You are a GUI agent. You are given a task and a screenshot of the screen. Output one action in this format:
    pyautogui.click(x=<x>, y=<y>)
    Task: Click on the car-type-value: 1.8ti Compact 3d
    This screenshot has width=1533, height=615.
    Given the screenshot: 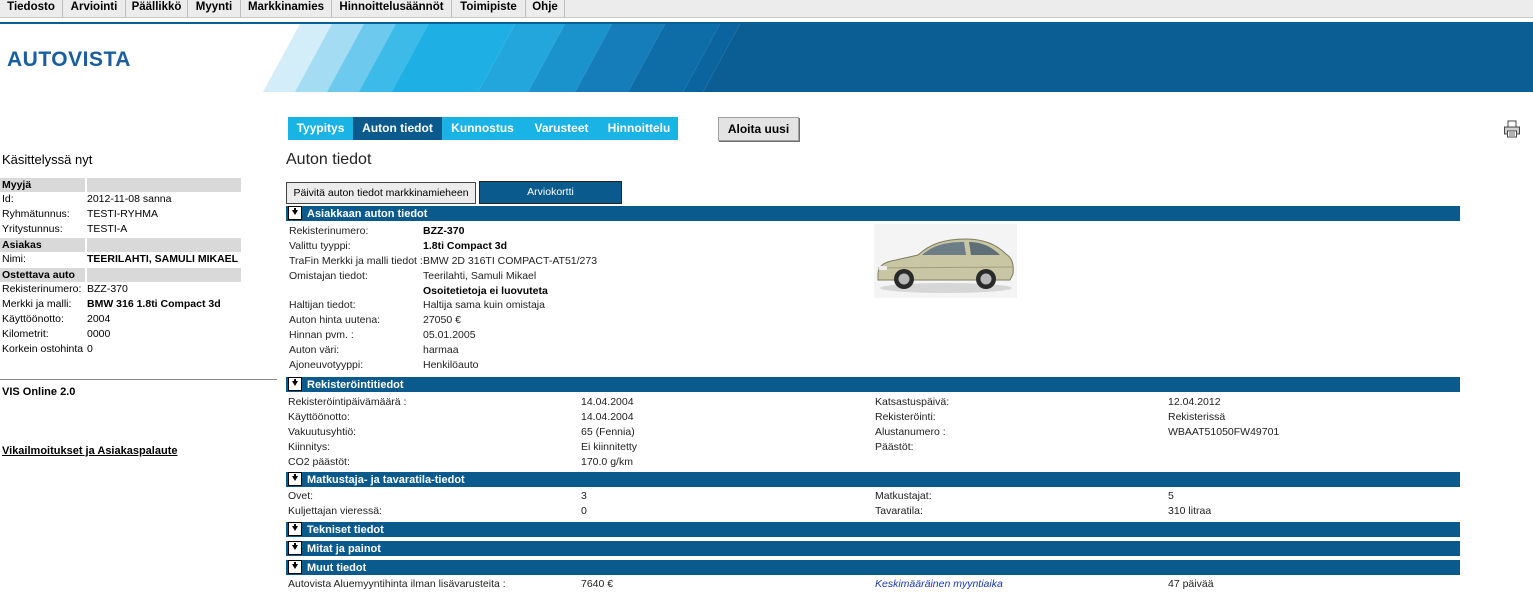 What is the action you would take?
    pyautogui.click(x=465, y=246)
    